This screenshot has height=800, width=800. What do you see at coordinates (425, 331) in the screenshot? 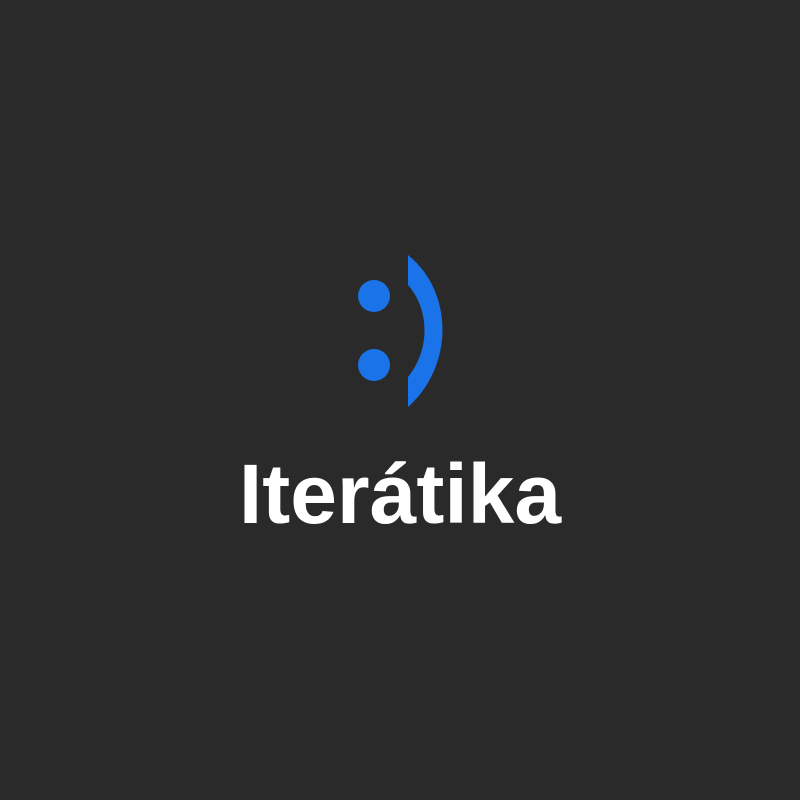
I see `logo-smile-arc` at bounding box center [425, 331].